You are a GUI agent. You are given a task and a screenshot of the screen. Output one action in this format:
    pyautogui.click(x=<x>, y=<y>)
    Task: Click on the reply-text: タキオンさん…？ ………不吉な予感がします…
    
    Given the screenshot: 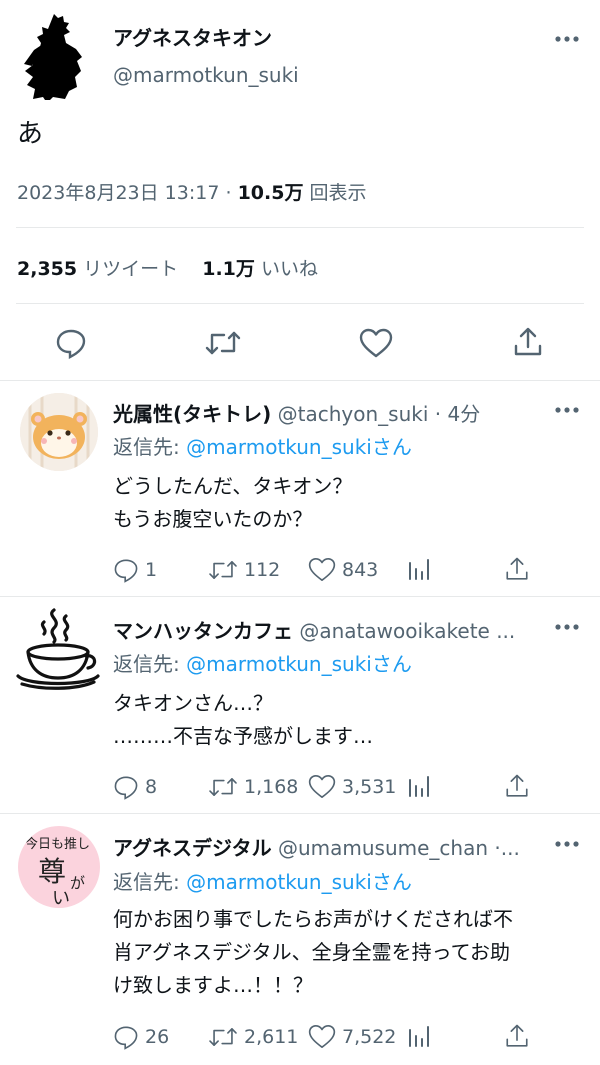 What is the action you would take?
    pyautogui.click(x=243, y=720)
    